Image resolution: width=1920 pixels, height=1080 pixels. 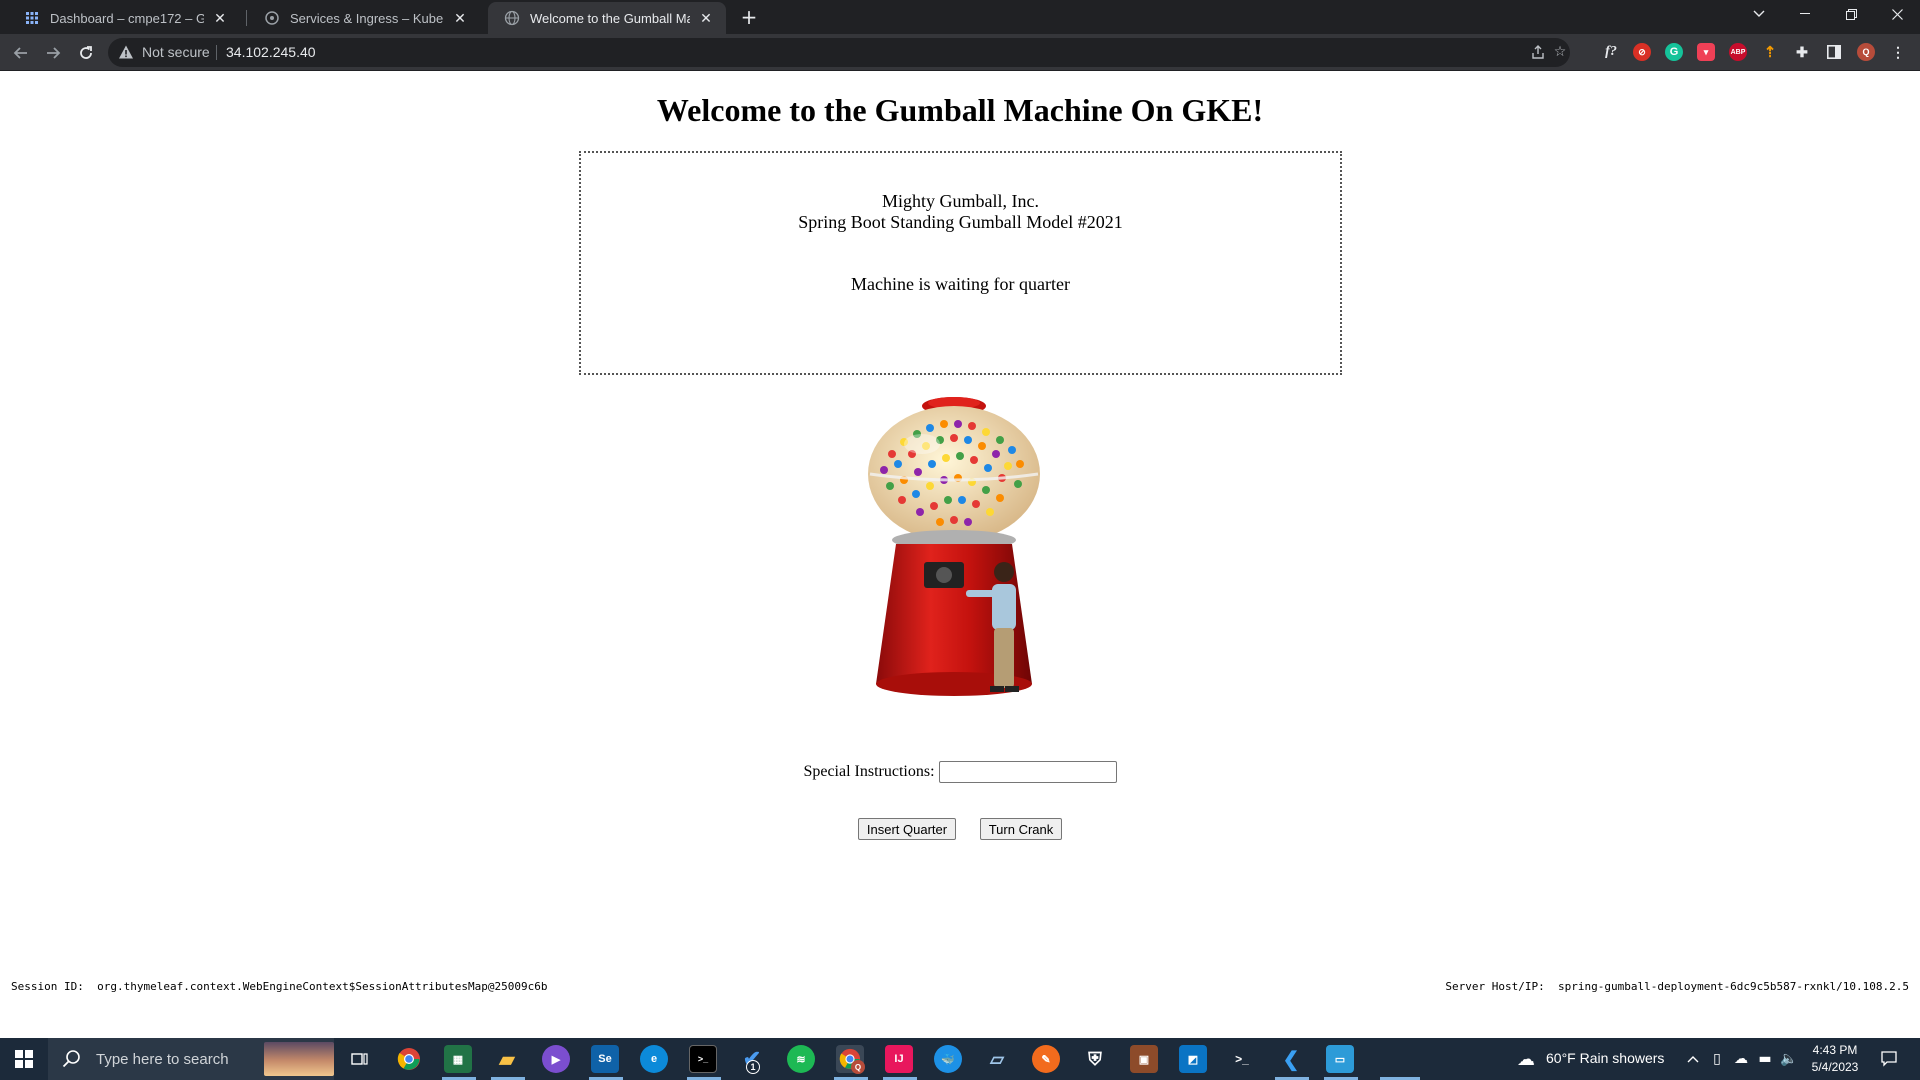 What do you see at coordinates (1765, 1059) in the screenshot?
I see `battery-icon: ▬` at bounding box center [1765, 1059].